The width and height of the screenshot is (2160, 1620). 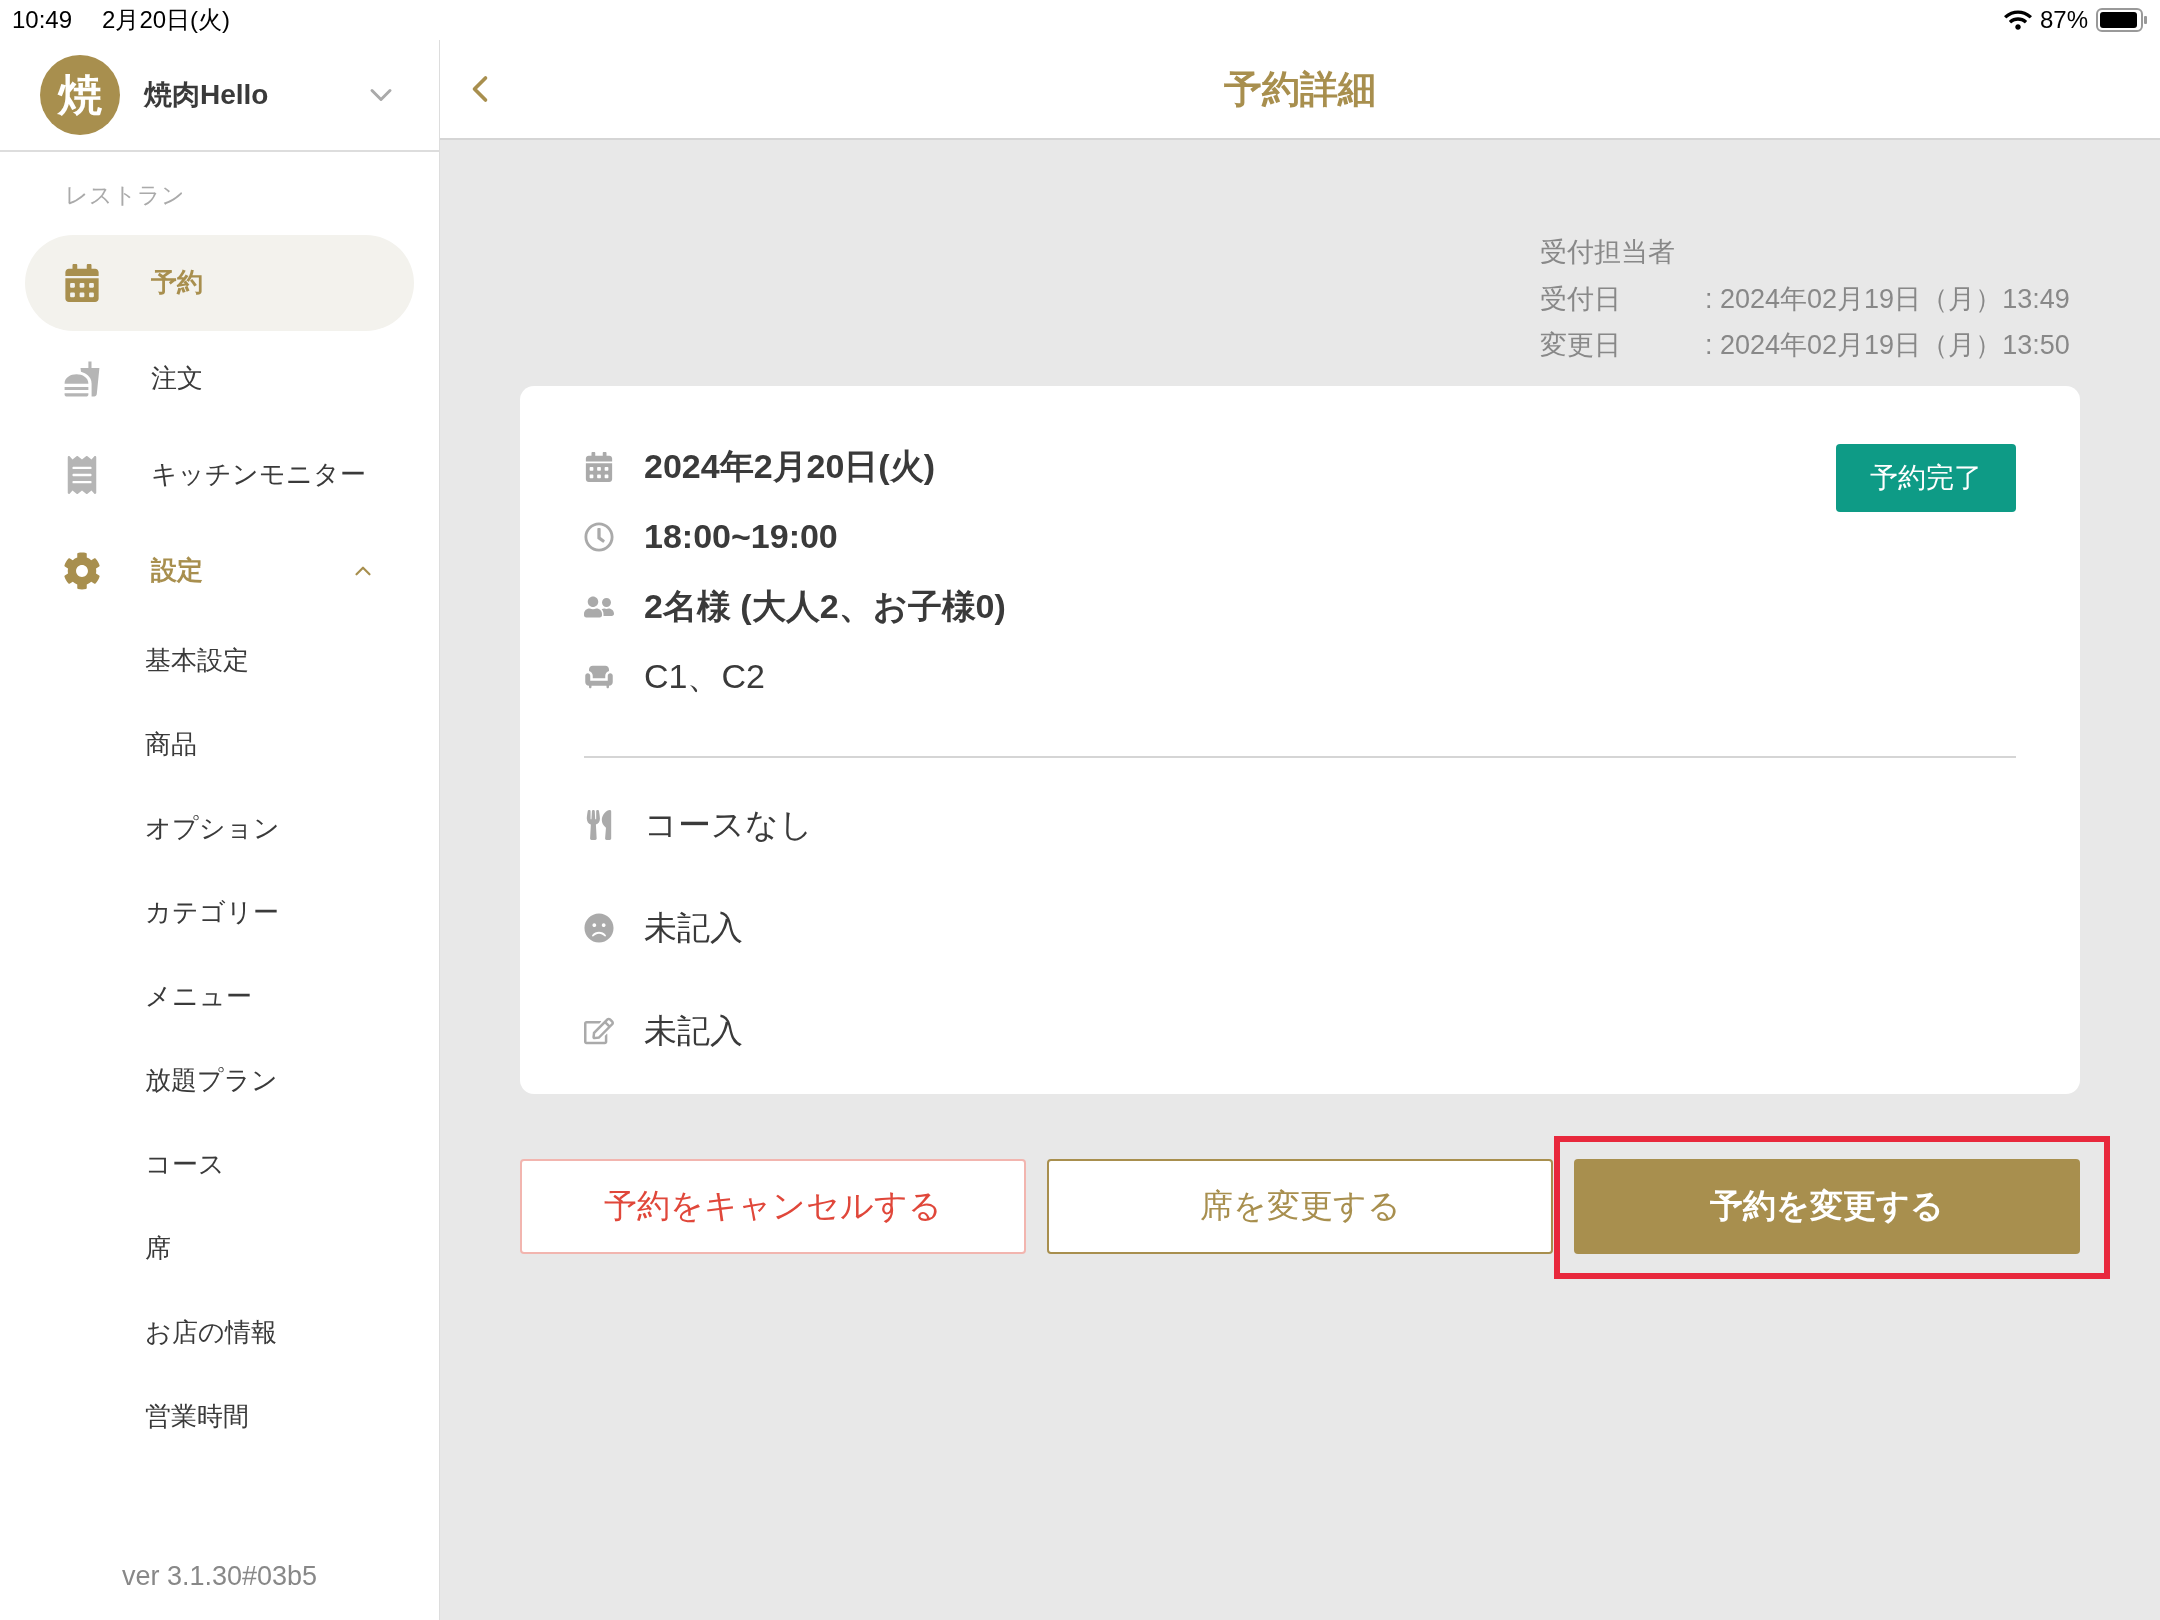 What do you see at coordinates (219, 1576) in the screenshot?
I see `version-text: ver 3.1.30#03b5` at bounding box center [219, 1576].